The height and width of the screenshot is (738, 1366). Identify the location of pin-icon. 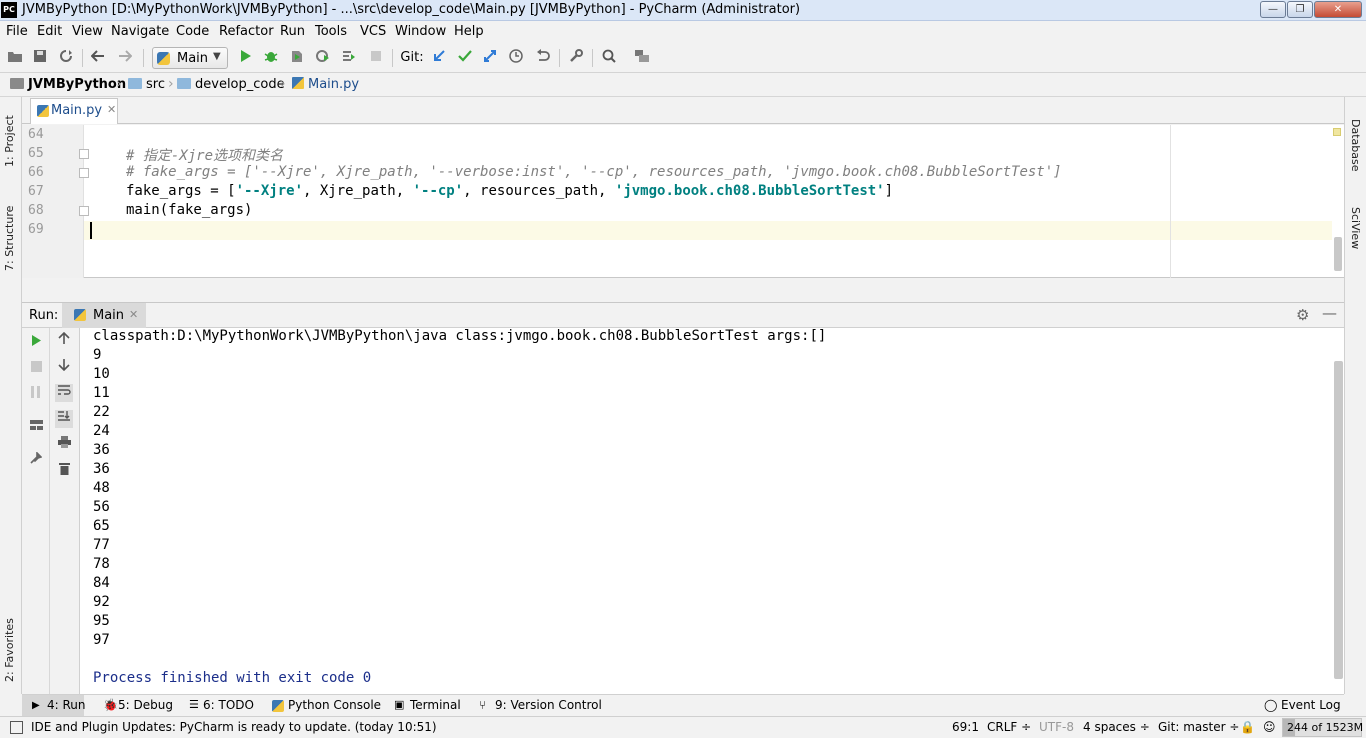
(36, 460).